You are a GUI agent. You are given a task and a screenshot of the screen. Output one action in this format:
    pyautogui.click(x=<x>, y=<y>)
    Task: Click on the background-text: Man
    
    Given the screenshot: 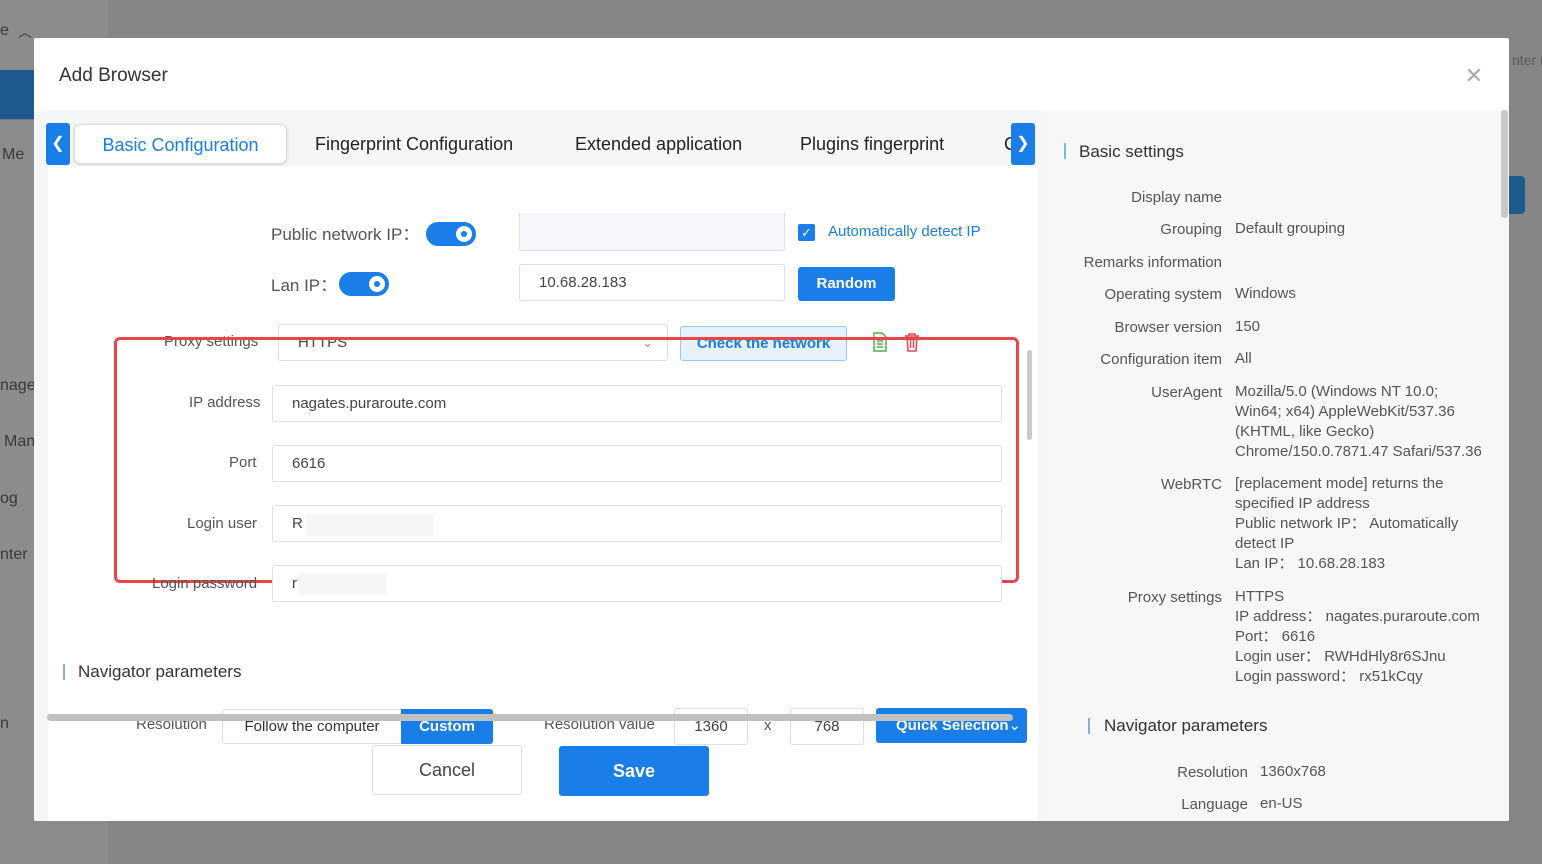 What is the action you would take?
    pyautogui.click(x=20, y=441)
    